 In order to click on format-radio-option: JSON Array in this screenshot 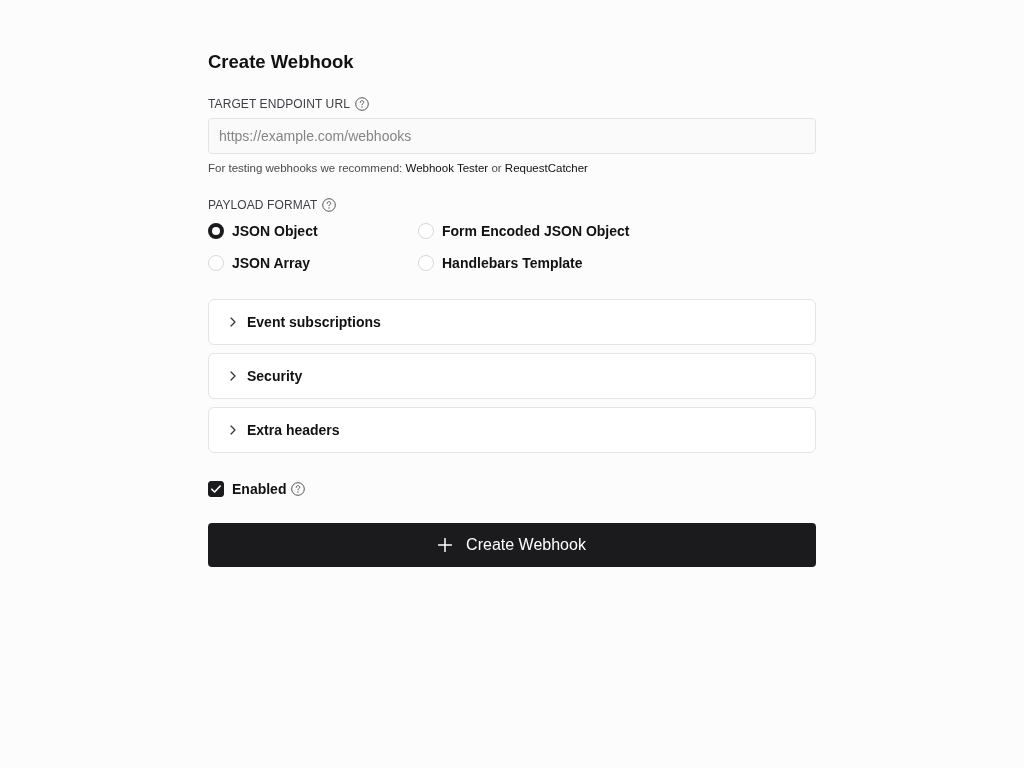, I will do `click(259, 263)`.